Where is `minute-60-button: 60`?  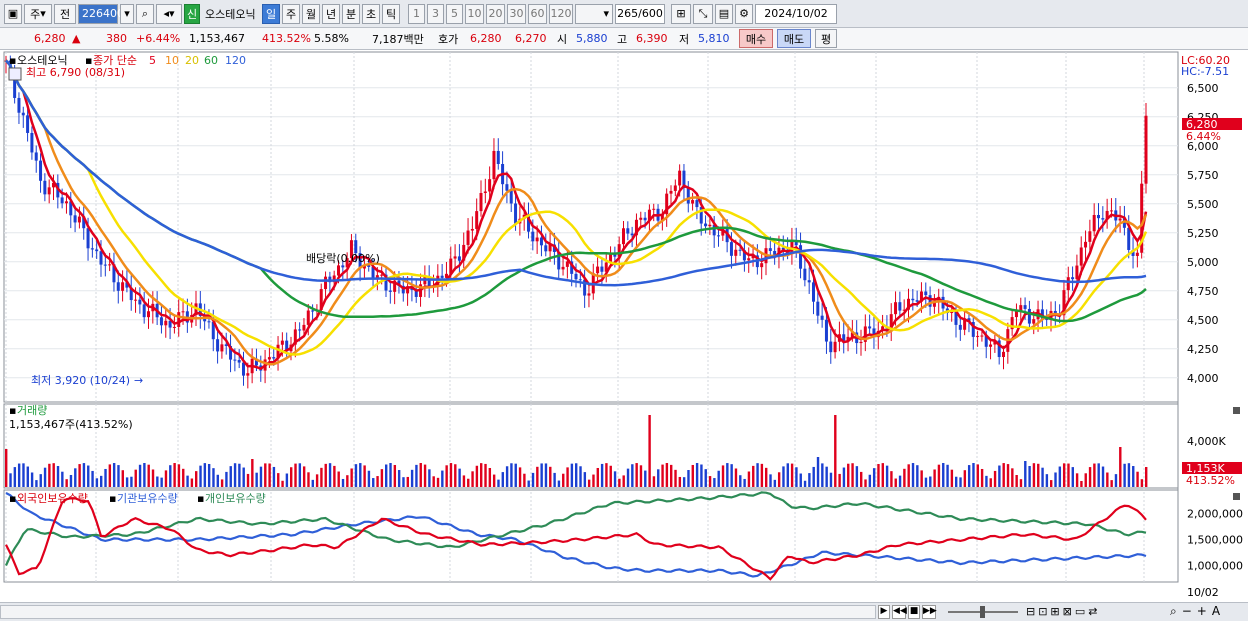 minute-60-button: 60 is located at coordinates (537, 13).